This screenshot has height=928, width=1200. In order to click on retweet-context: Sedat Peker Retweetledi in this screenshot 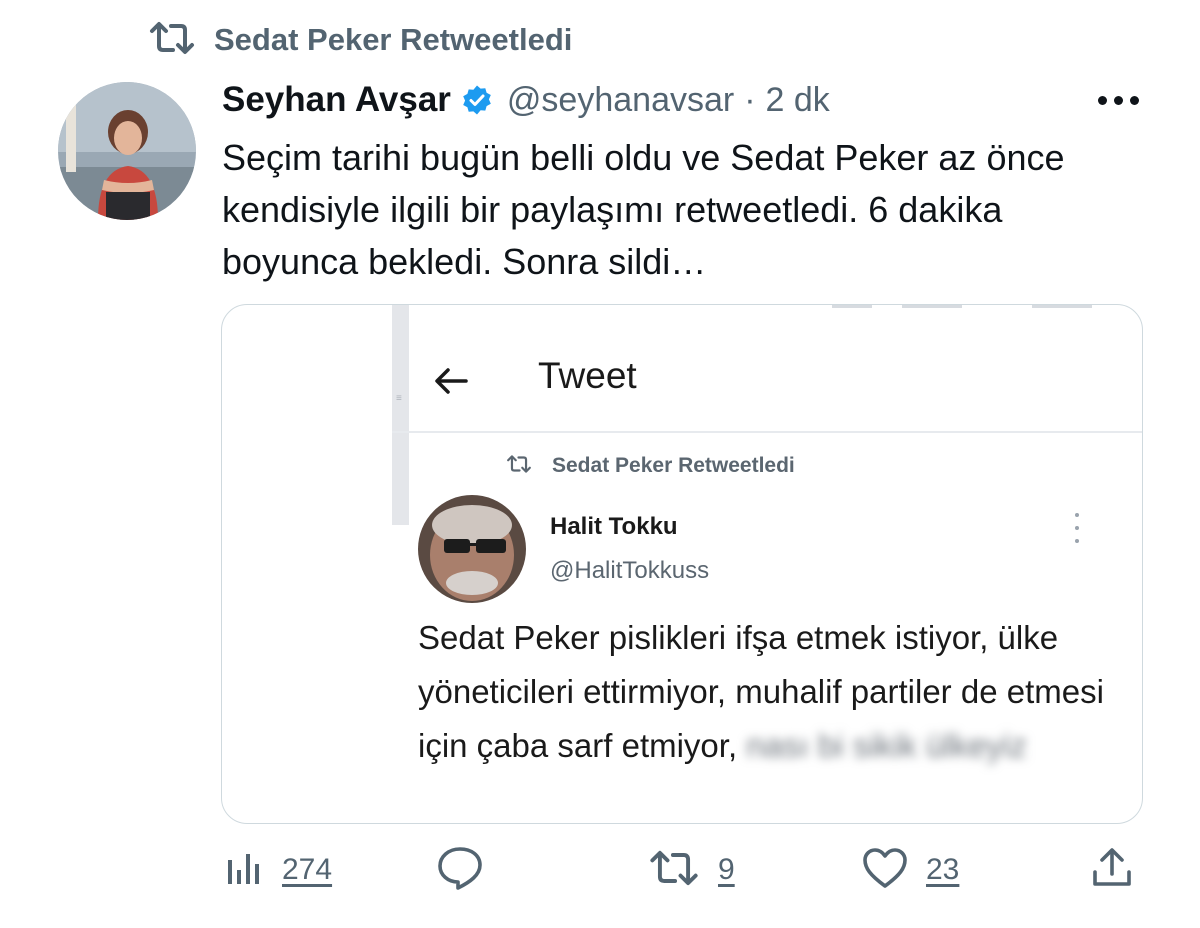, I will do `click(360, 40)`.